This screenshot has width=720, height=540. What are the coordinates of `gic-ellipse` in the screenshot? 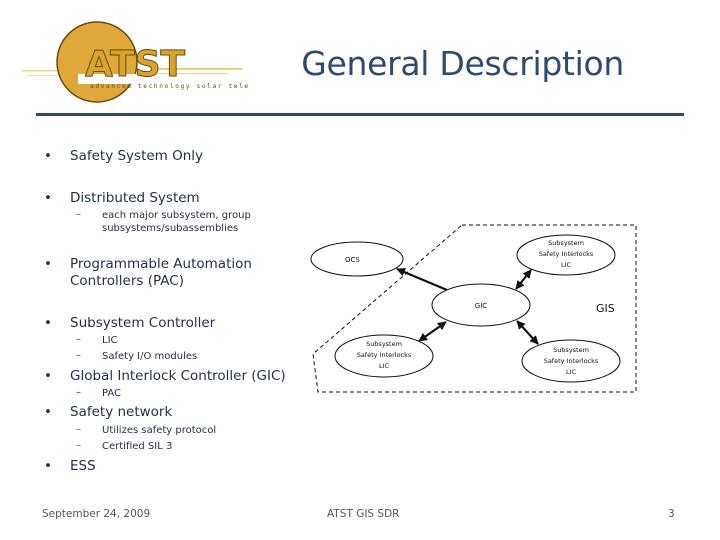 It's located at (481, 305).